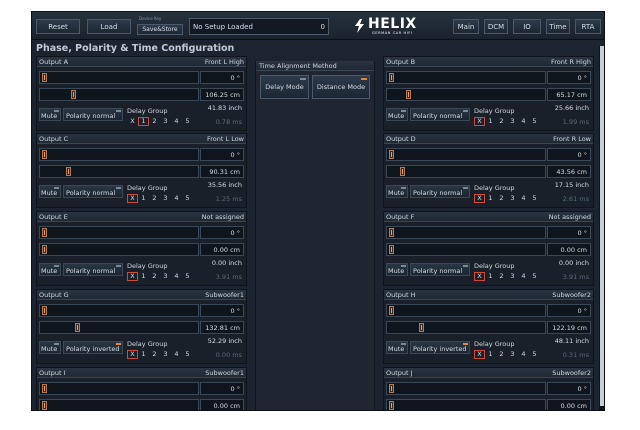 The height and width of the screenshot is (430, 640). What do you see at coordinates (58, 26) in the screenshot?
I see `reset-button: Reset` at bounding box center [58, 26].